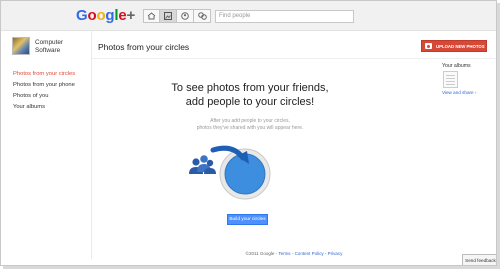 The width and height of the screenshot is (503, 269). Describe the element at coordinates (459, 92) in the screenshot. I see `view-and-share-link: View and share ›` at that location.